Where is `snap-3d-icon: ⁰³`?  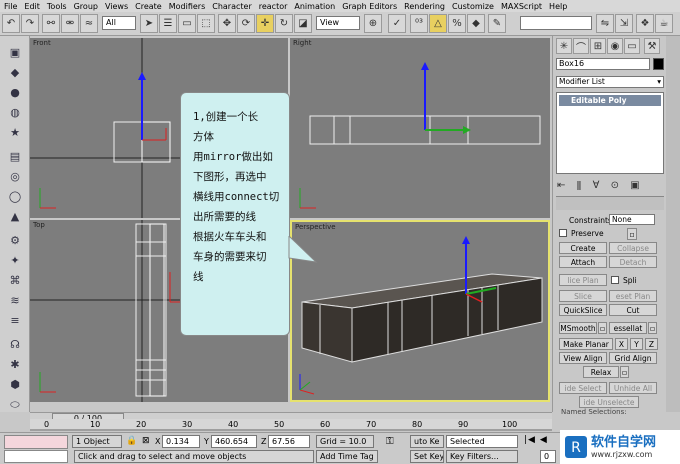
snap-3d-icon: ⁰³ is located at coordinates (419, 23).